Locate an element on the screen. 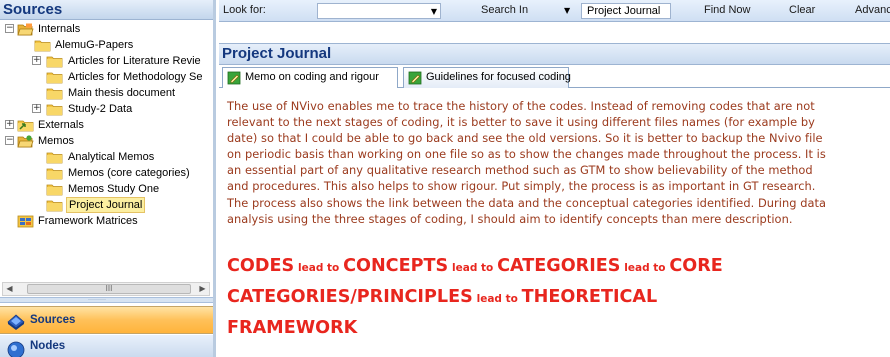  content-title: Project Journal is located at coordinates (277, 53).